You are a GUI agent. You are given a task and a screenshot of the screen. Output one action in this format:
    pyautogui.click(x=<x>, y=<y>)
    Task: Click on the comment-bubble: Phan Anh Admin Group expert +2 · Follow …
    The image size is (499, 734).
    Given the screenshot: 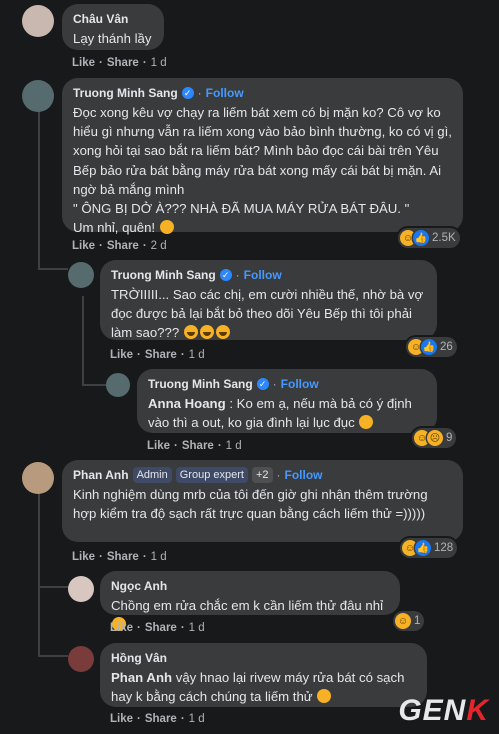 What is the action you would take?
    pyautogui.click(x=262, y=501)
    